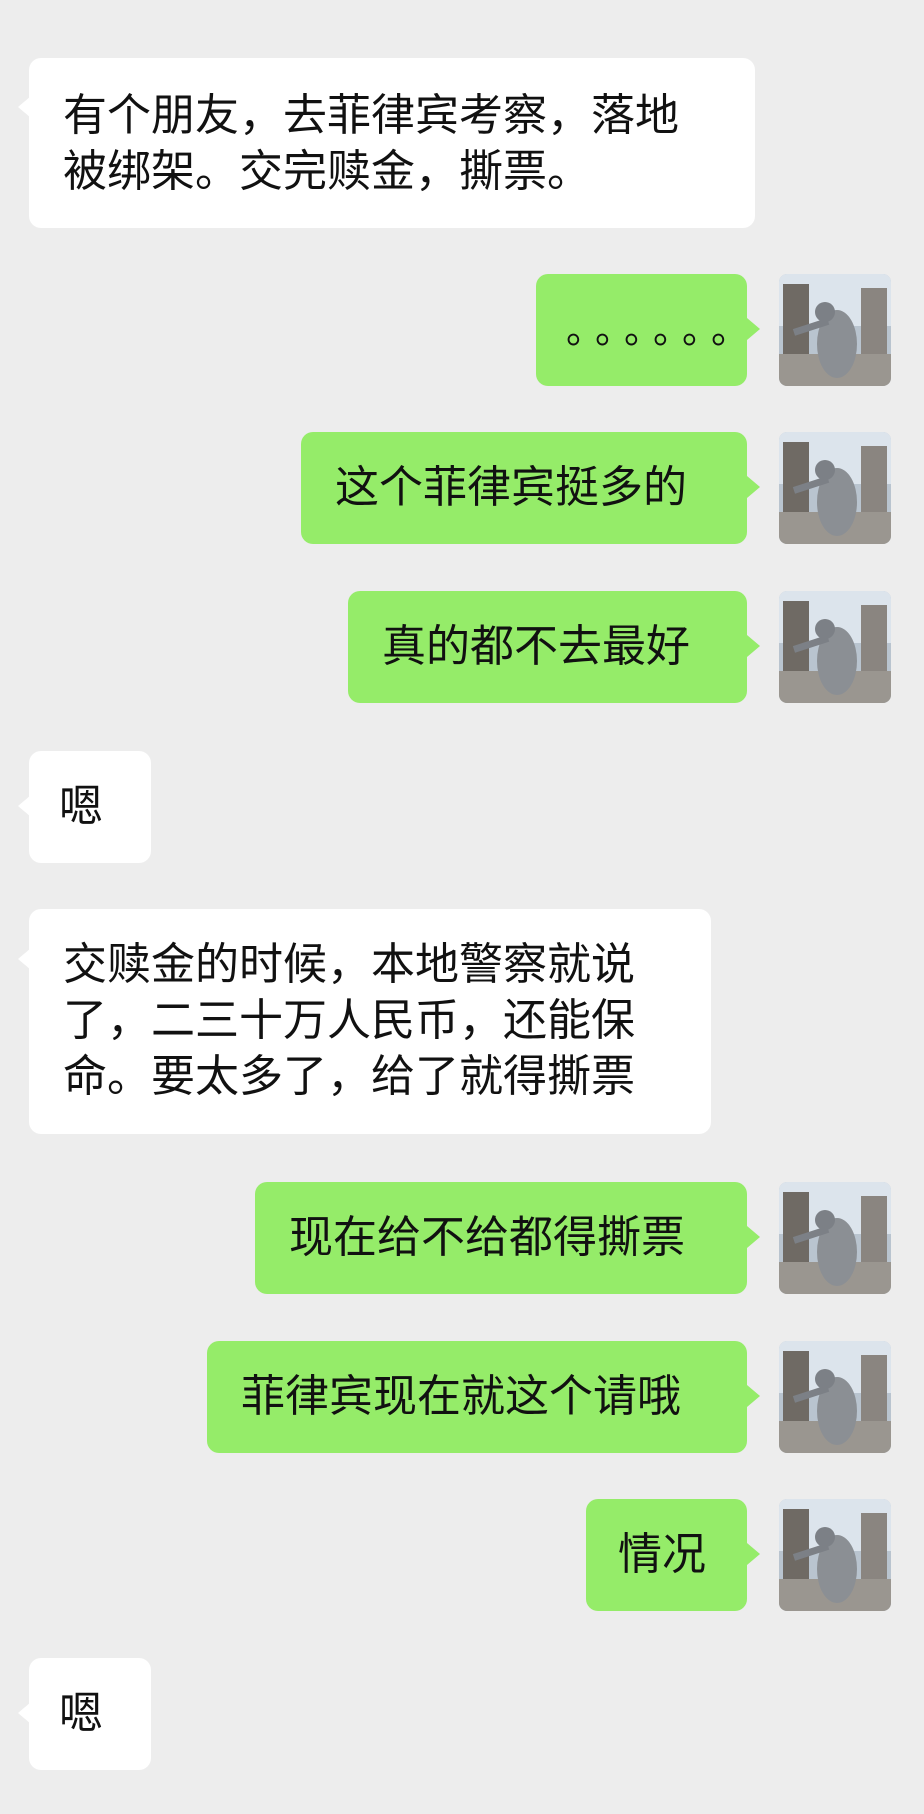 Image resolution: width=924 pixels, height=1814 pixels. Describe the element at coordinates (642, 330) in the screenshot. I see `message-bubble: 。。。。。。` at that location.